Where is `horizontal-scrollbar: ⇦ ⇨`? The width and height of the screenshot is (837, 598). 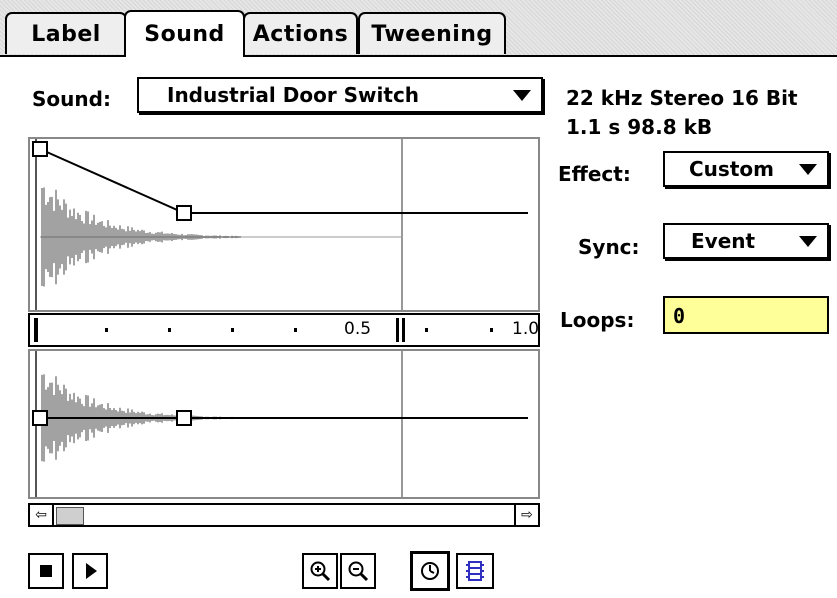
horizontal-scrollbar: ⇦ ⇨ is located at coordinates (284, 515).